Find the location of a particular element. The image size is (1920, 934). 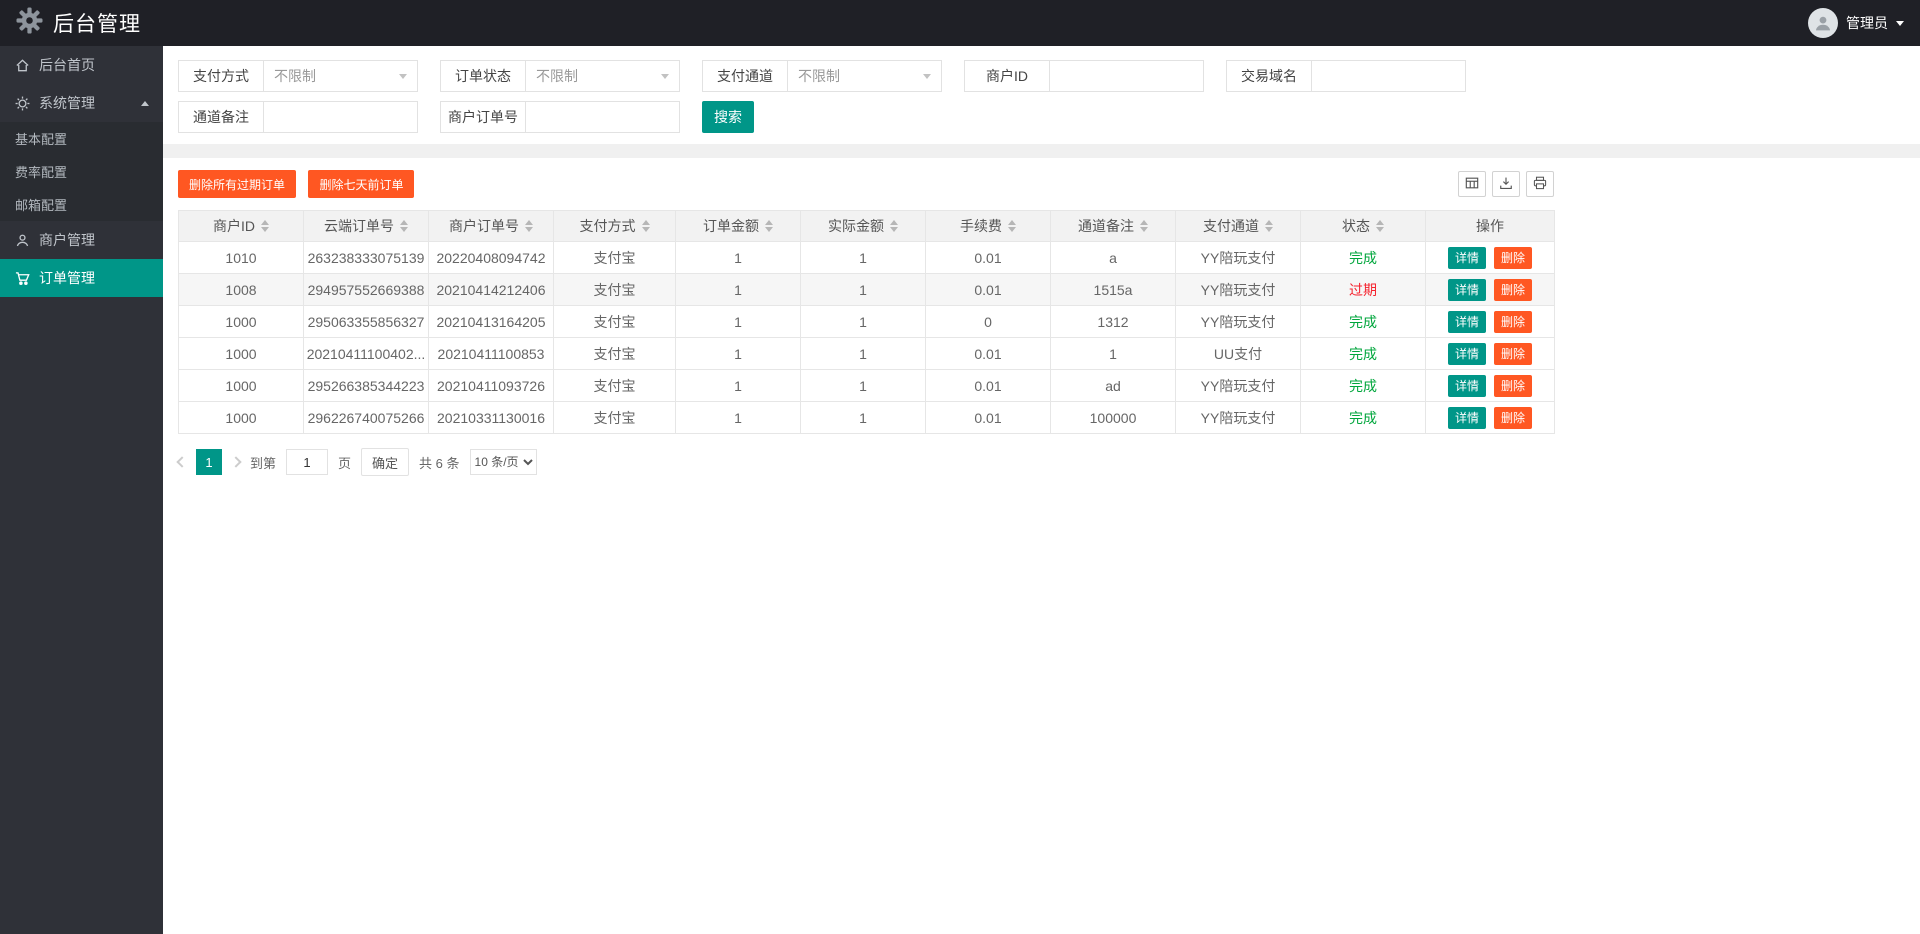

sidebar-item-label: 邮箱配置 is located at coordinates (41, 205).